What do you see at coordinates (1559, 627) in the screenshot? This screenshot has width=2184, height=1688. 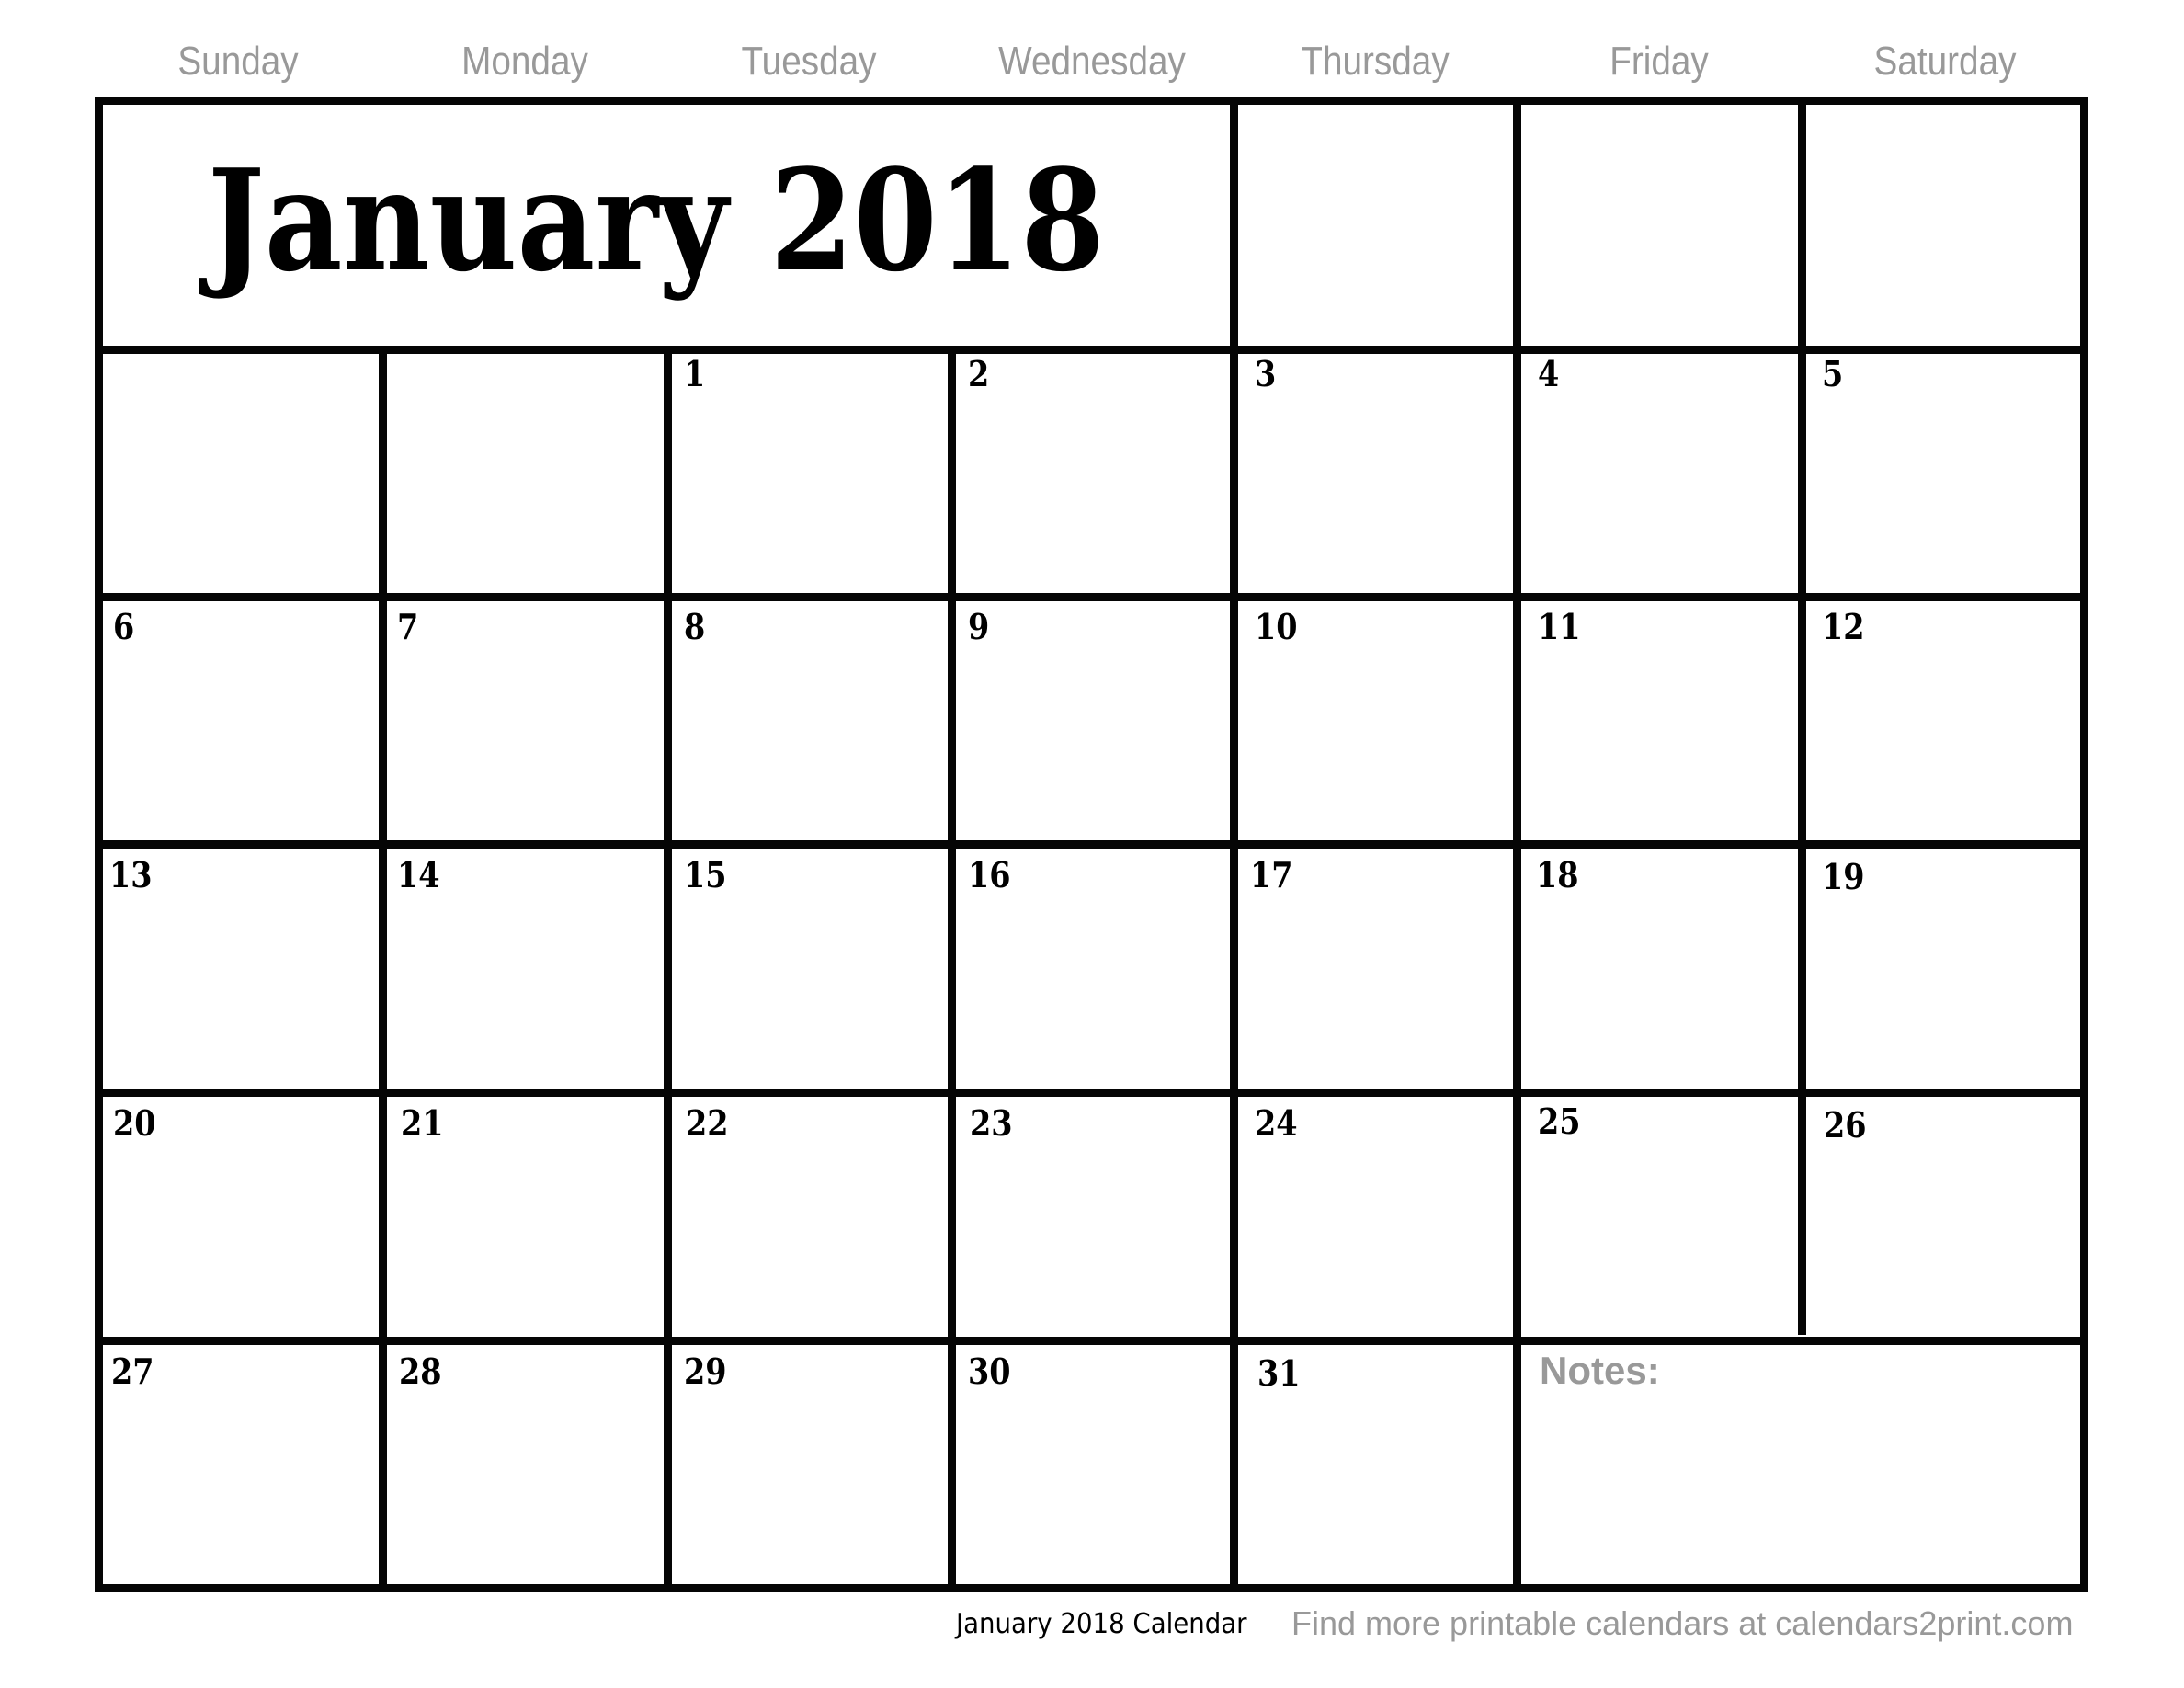 I see `day-cell-number: 11` at bounding box center [1559, 627].